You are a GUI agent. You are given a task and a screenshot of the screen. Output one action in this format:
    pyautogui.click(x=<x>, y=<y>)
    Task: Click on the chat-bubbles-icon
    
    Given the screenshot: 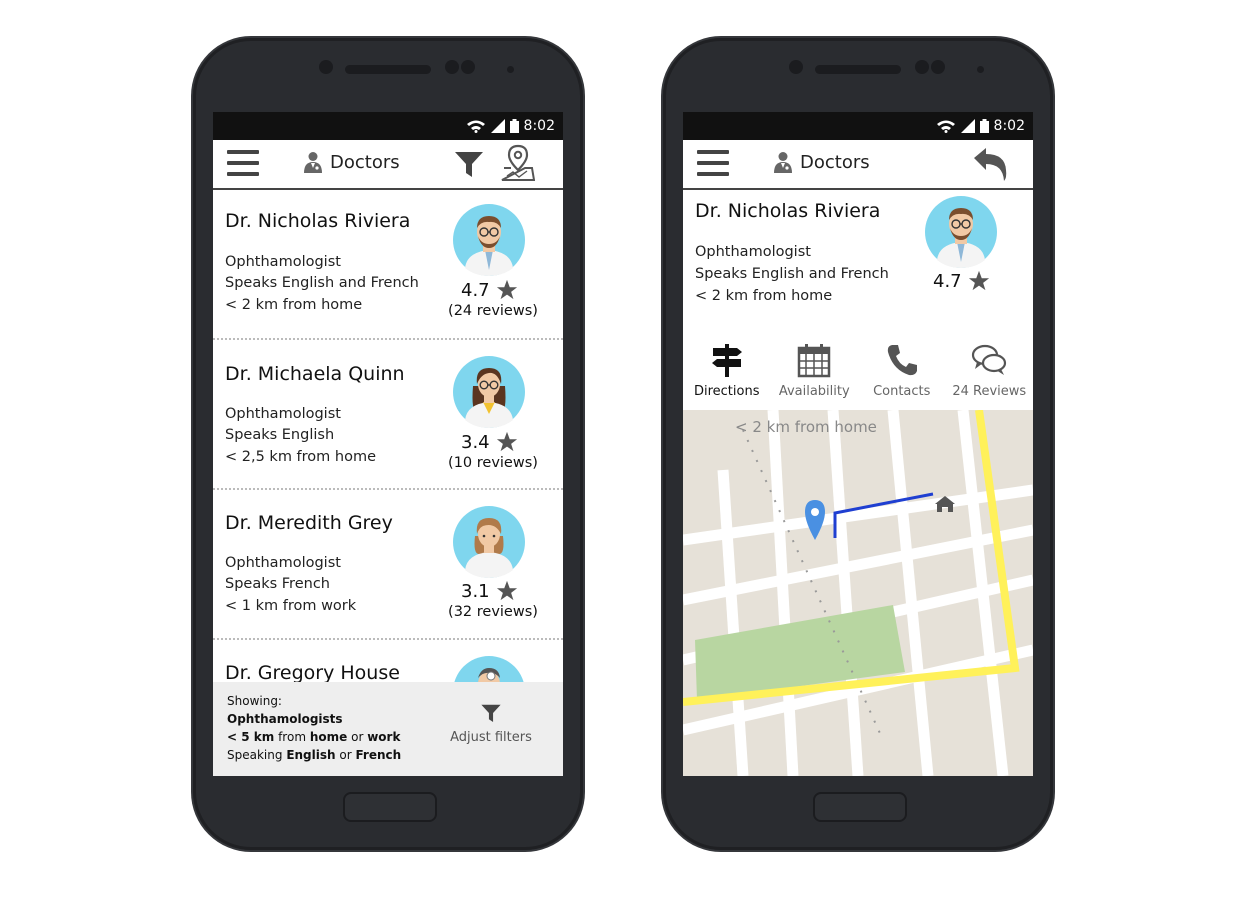 What is the action you would take?
    pyautogui.click(x=989, y=359)
    